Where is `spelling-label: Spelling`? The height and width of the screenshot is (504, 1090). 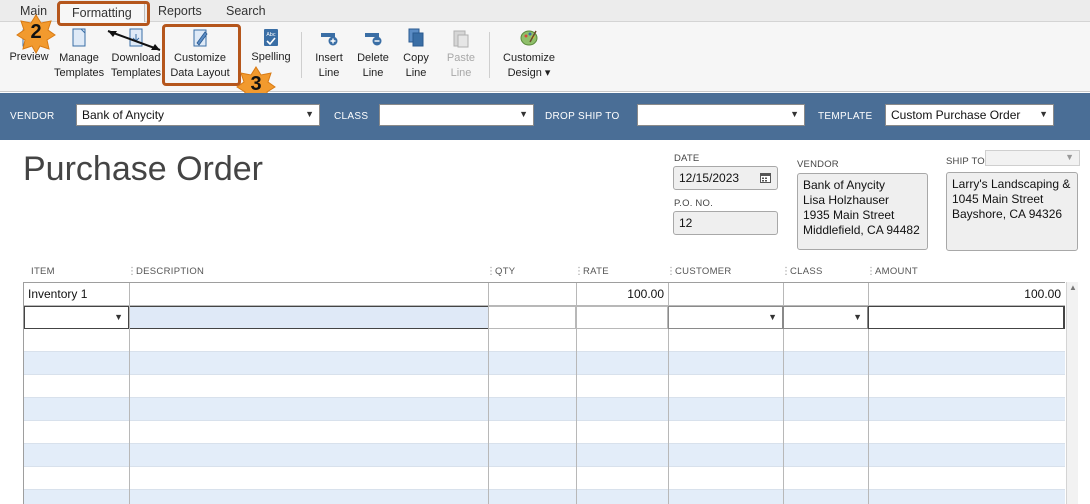
spelling-label: Spelling is located at coordinates (271, 57).